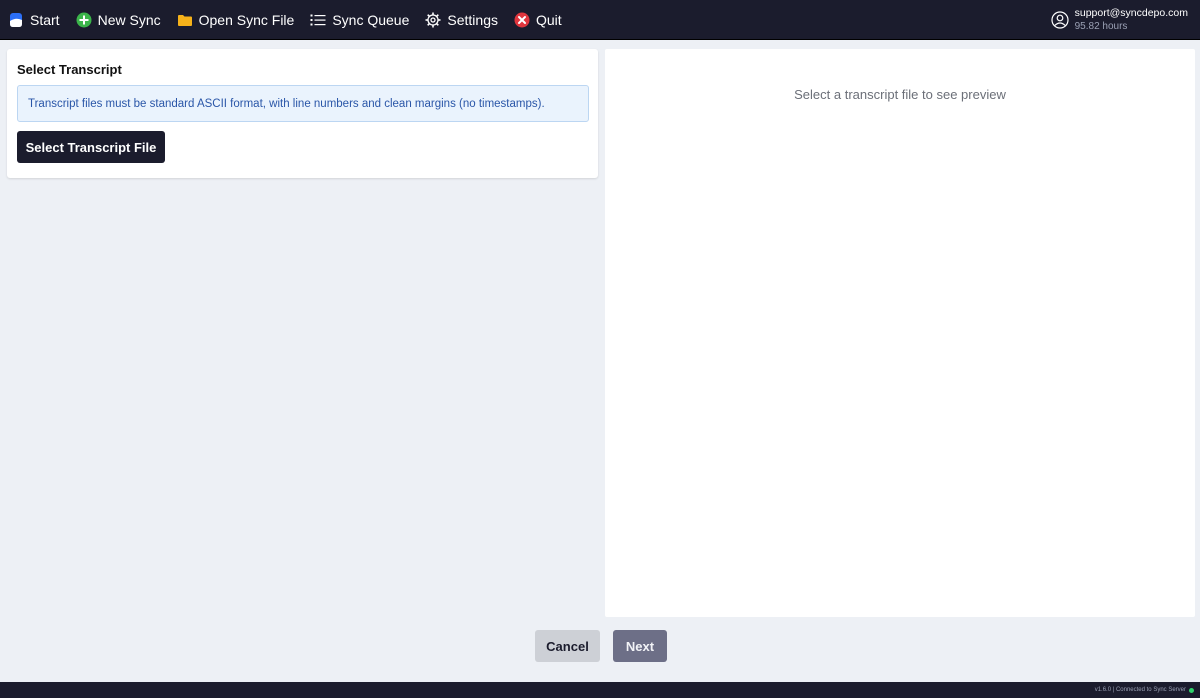 This screenshot has width=1200, height=698. Describe the element at coordinates (1131, 20) in the screenshot. I see `account-text: support@syncdepo.com 95.82 hours` at that location.